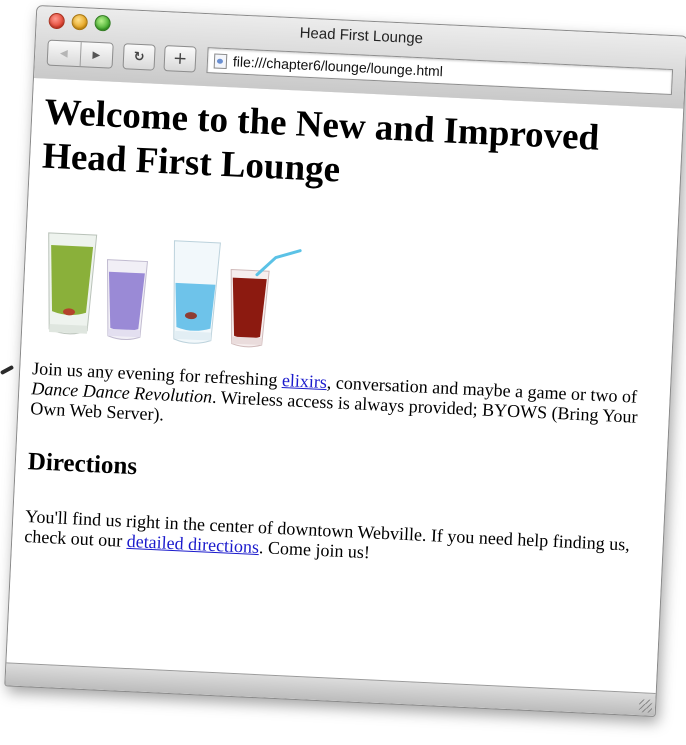  What do you see at coordinates (82, 464) in the screenshot?
I see `directions-heading: Directions` at bounding box center [82, 464].